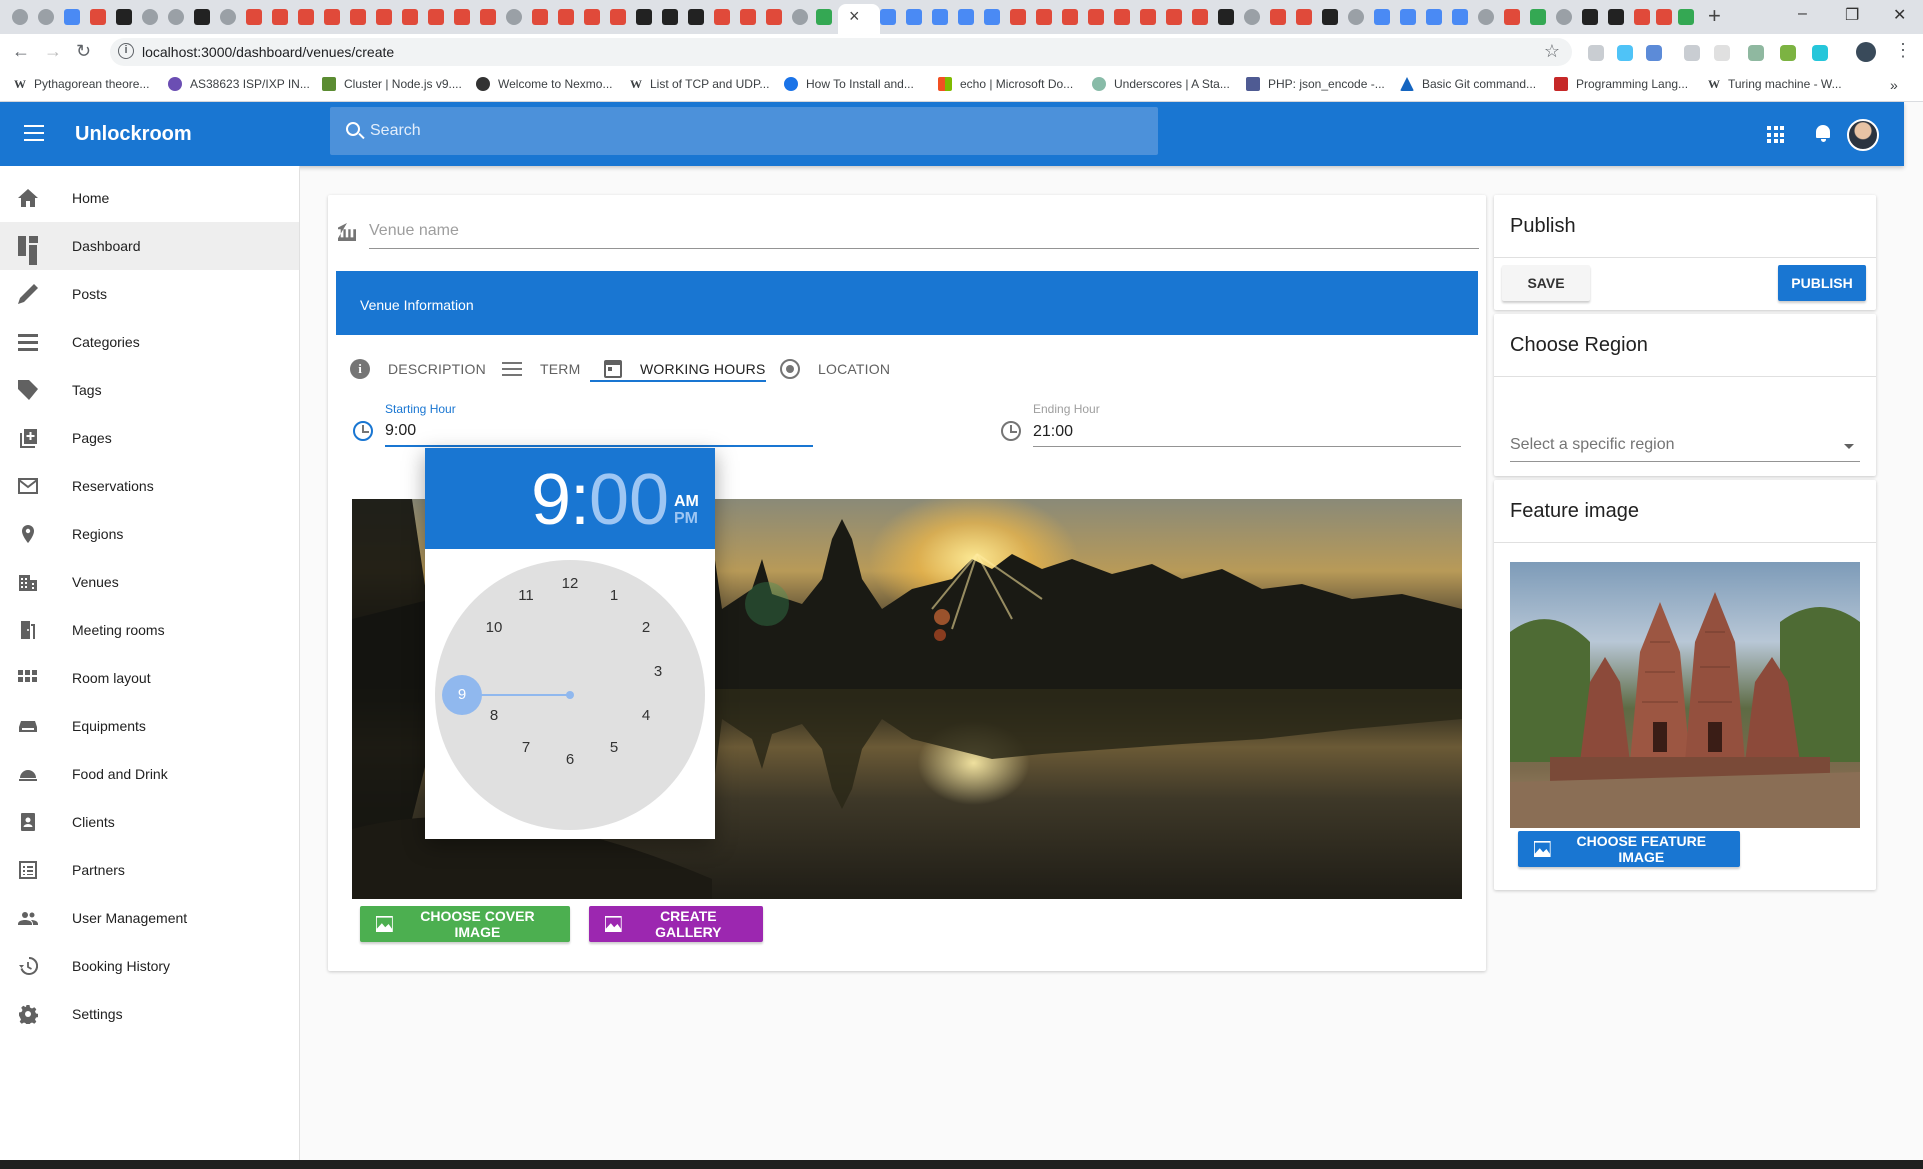  I want to click on tab-description: DESCRIPTION, so click(418, 369).